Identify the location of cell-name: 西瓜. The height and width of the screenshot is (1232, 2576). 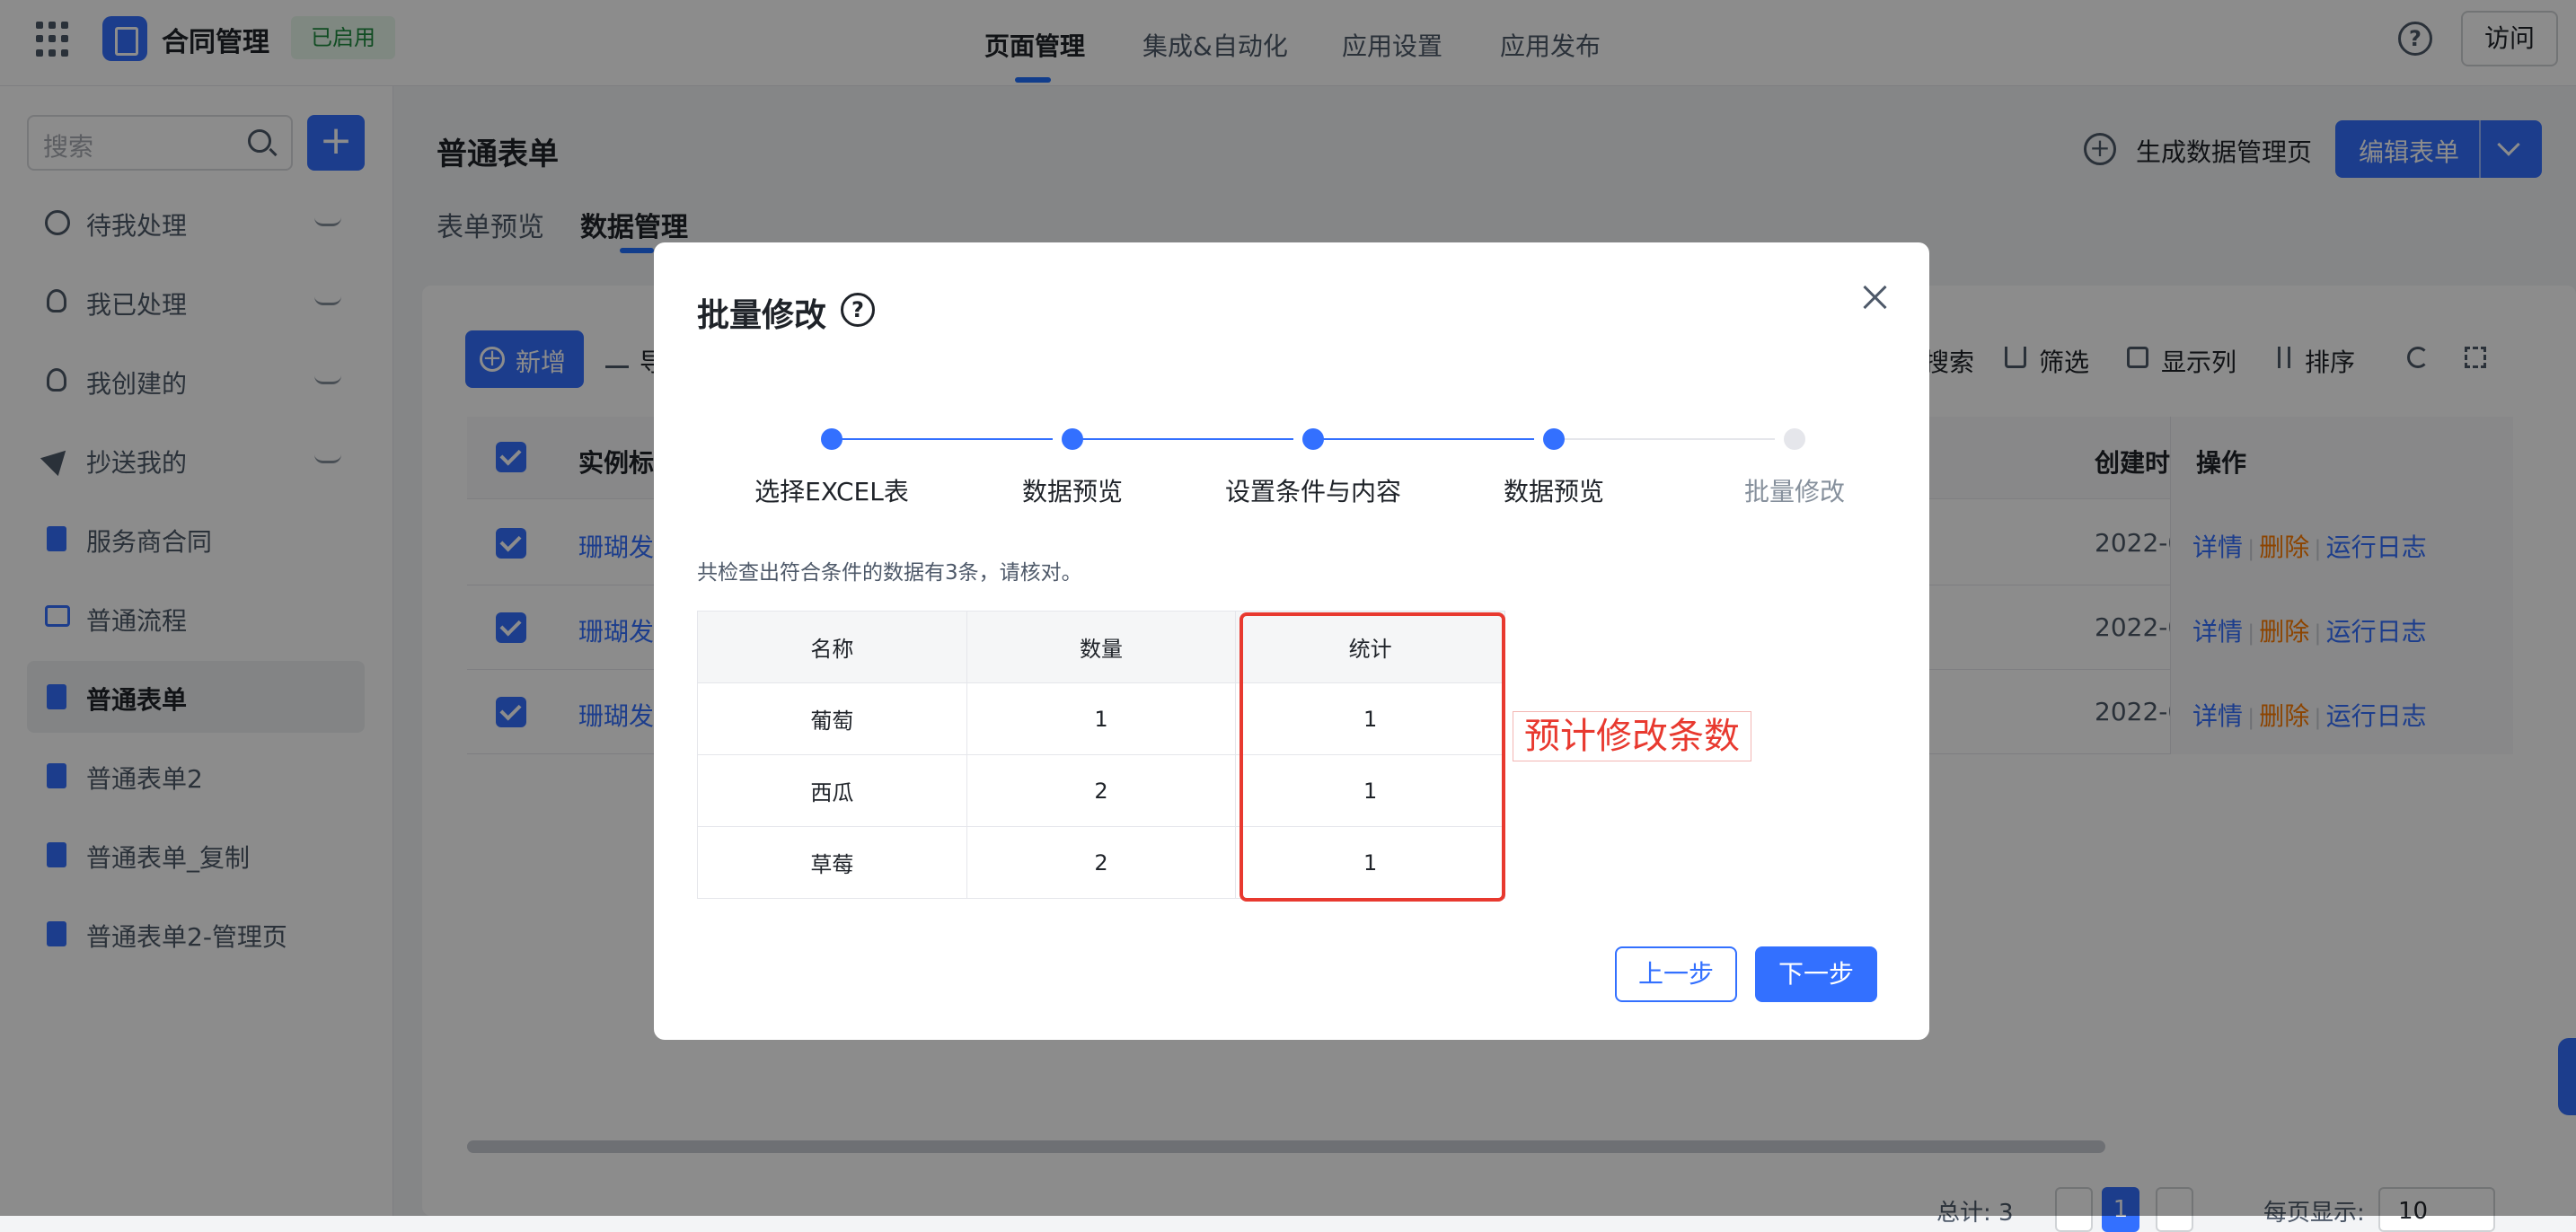
(832, 790).